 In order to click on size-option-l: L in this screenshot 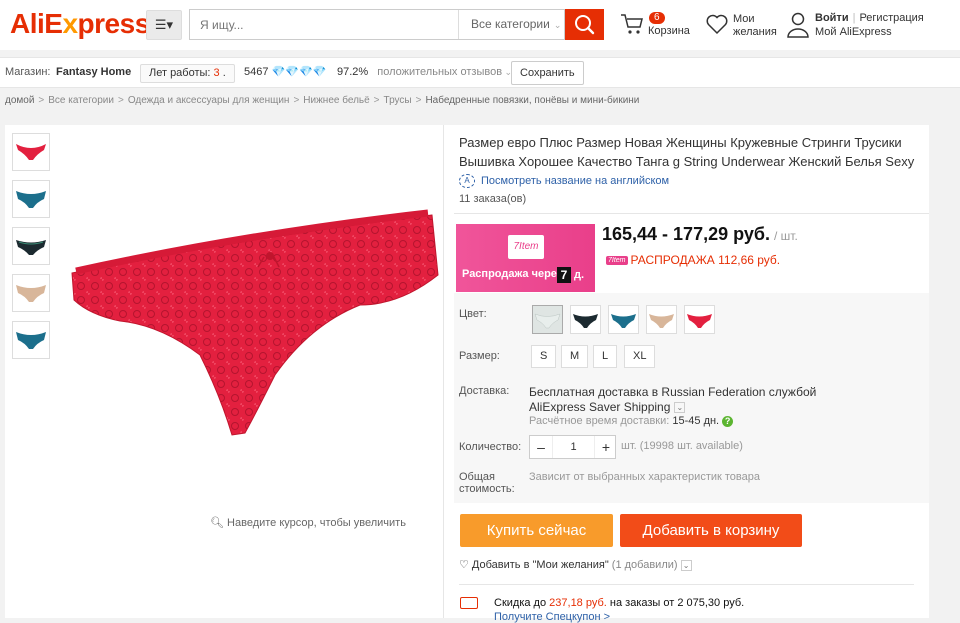, I will do `click(605, 356)`.